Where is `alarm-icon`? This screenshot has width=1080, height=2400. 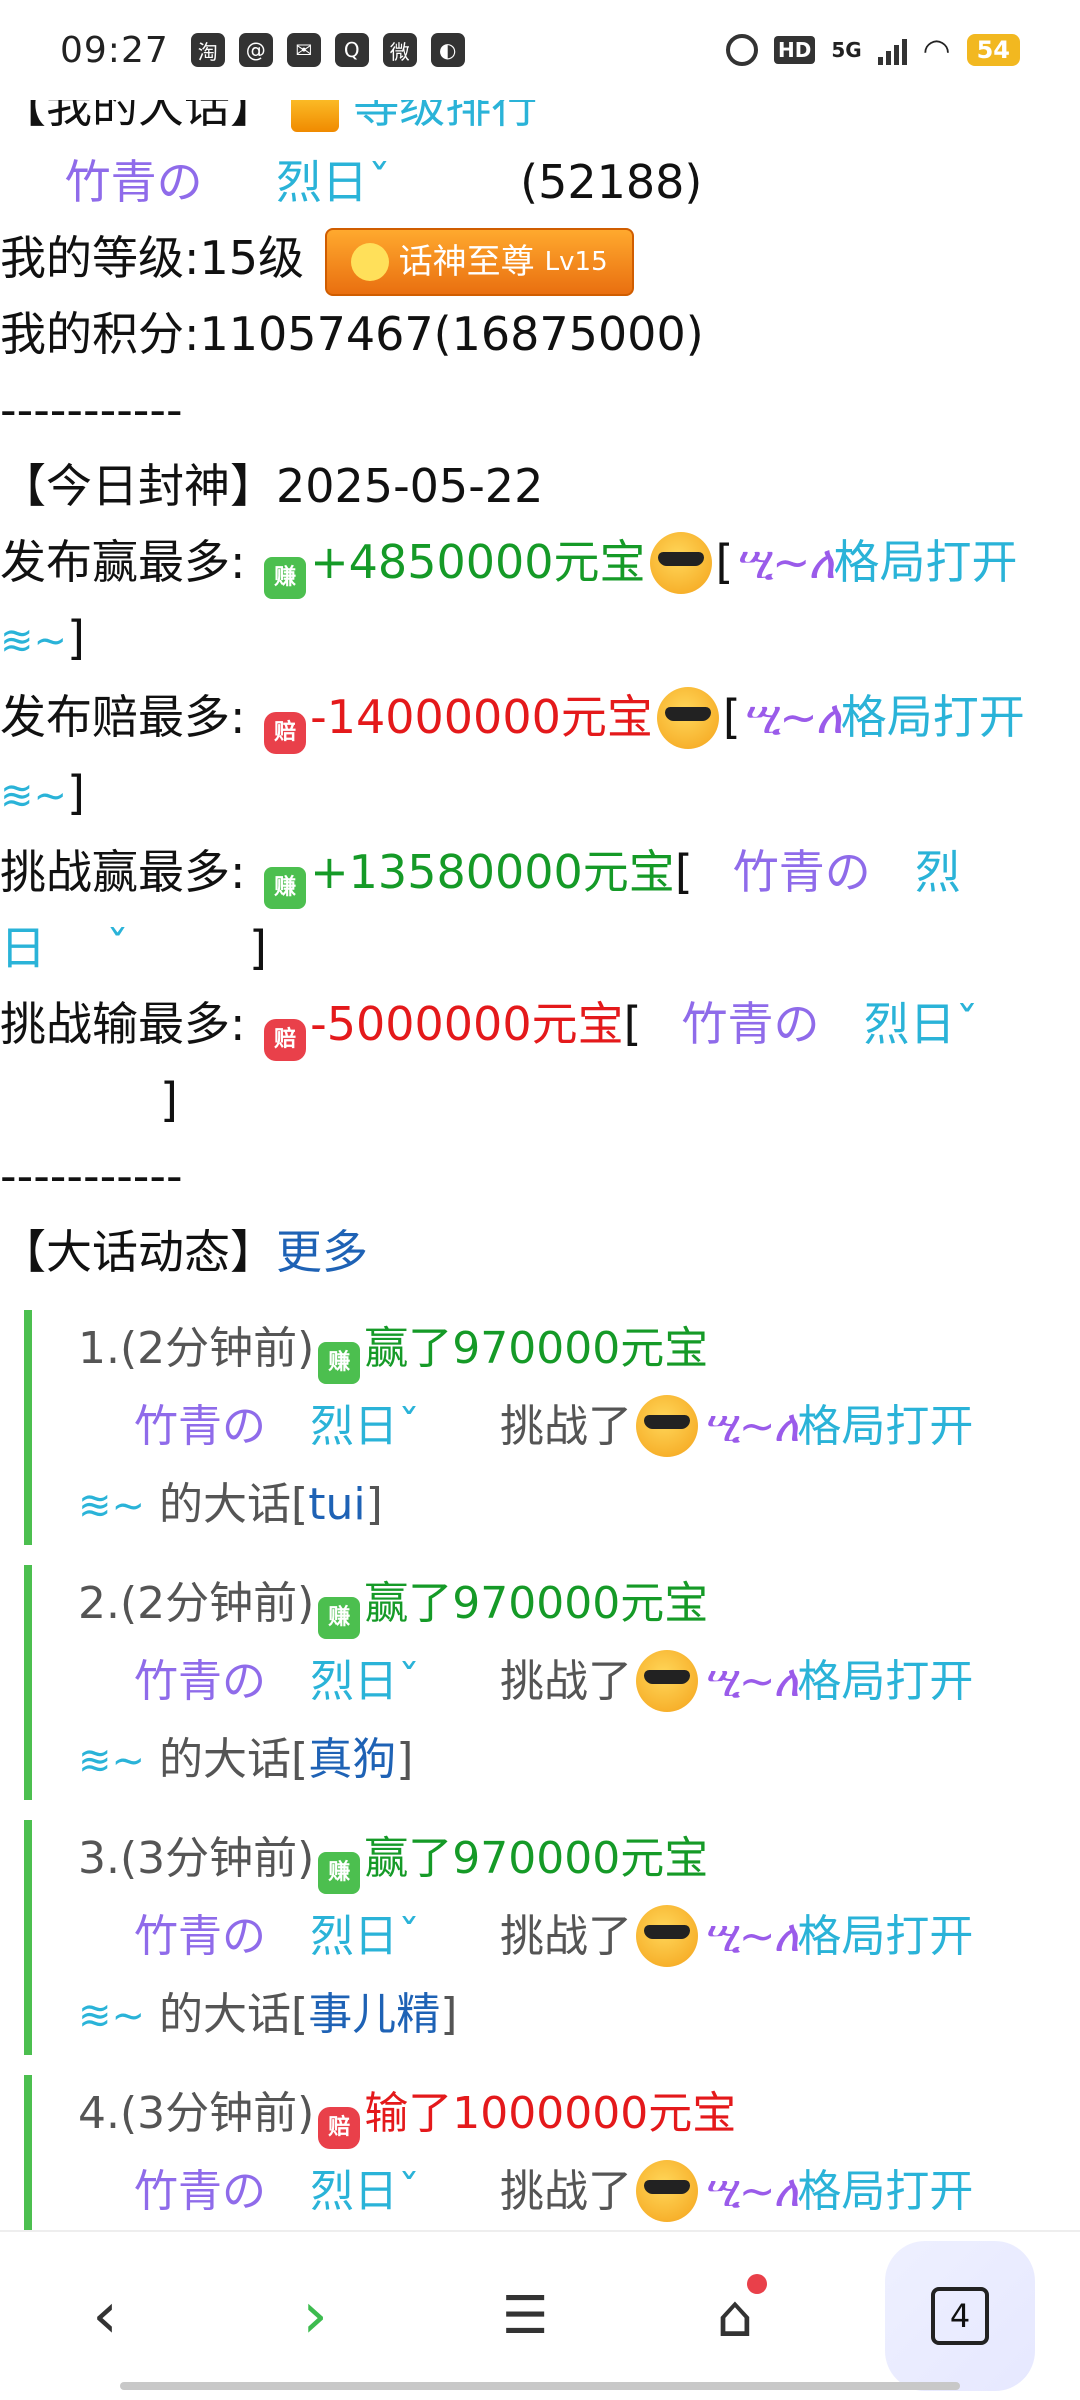
alarm-icon is located at coordinates (741, 50).